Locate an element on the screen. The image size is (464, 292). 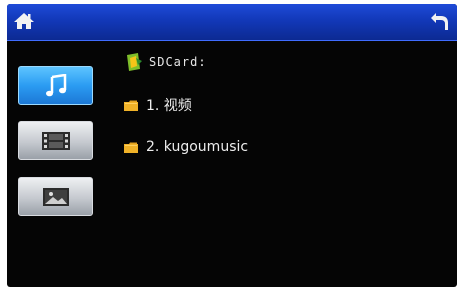
photo-category-button is located at coordinates (55, 196).